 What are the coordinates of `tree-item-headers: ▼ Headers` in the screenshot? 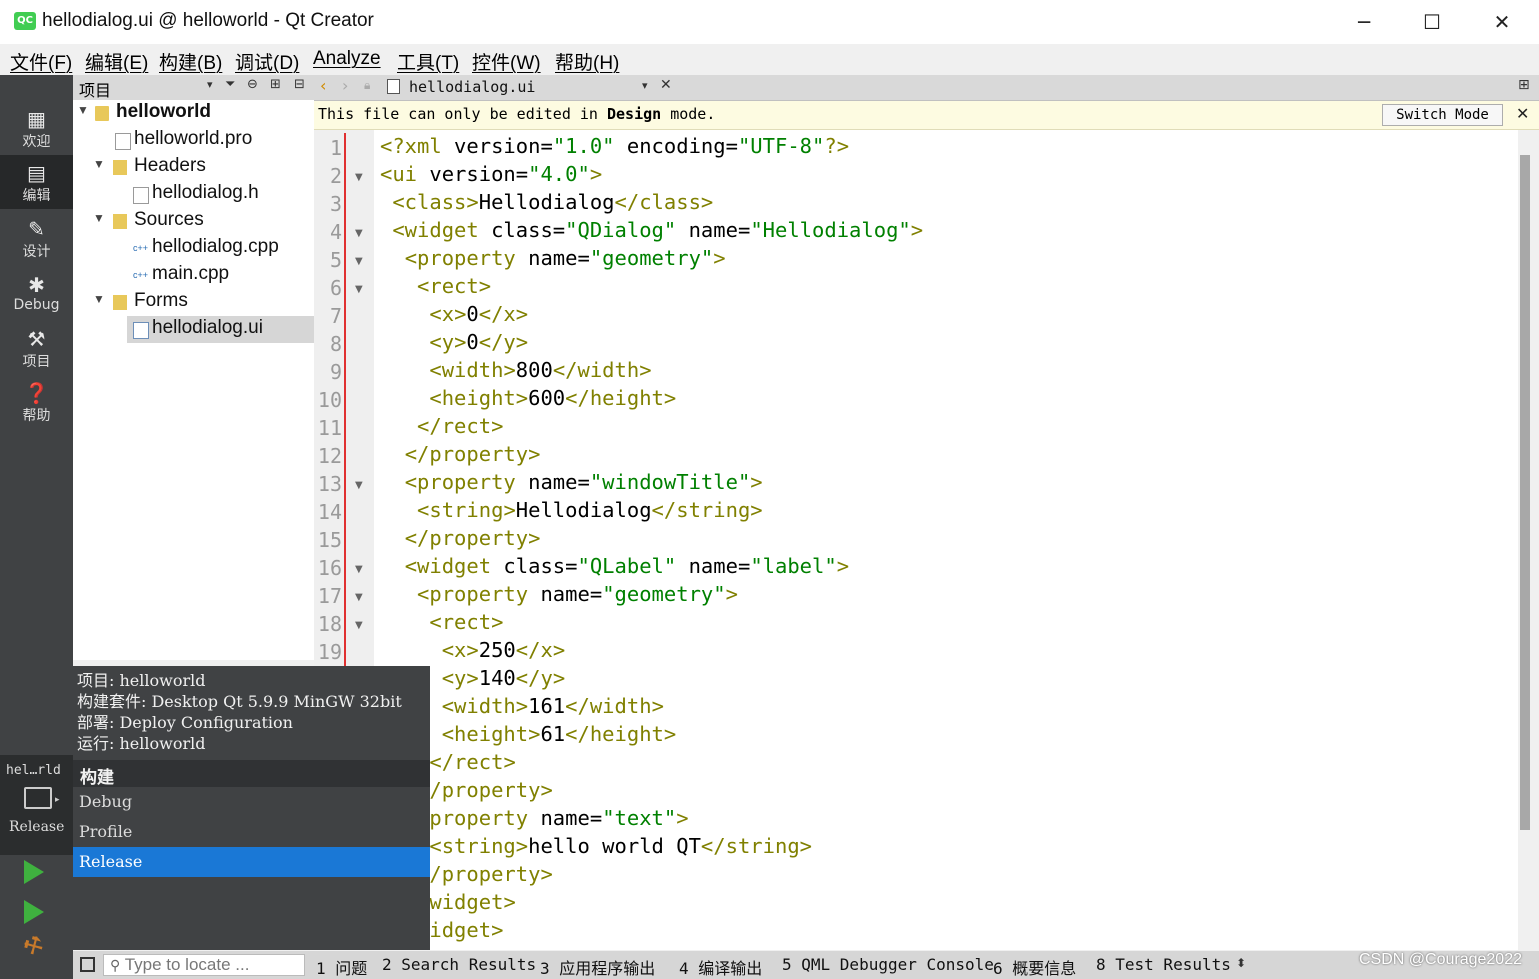 It's located at (193, 167).